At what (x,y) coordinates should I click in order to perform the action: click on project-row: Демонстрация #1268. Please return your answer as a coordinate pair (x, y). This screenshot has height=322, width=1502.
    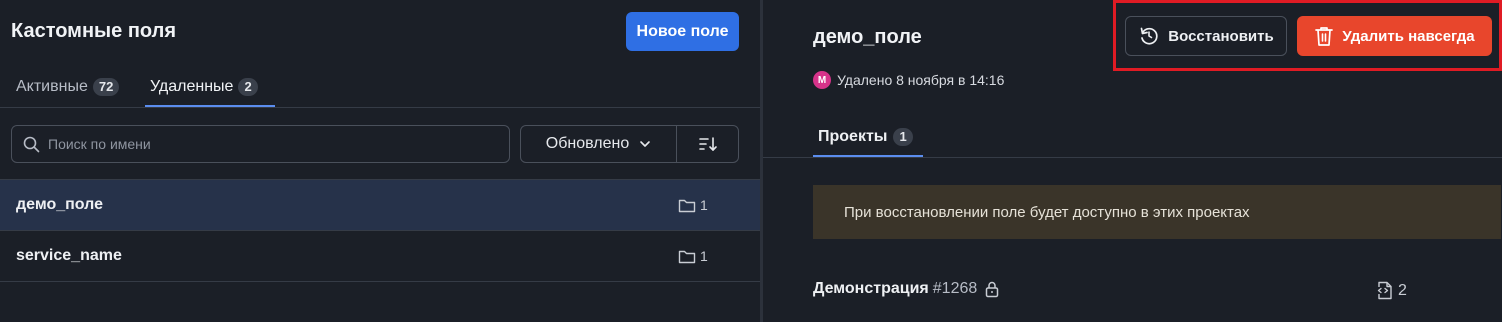
    Looking at the image, I should click on (906, 289).